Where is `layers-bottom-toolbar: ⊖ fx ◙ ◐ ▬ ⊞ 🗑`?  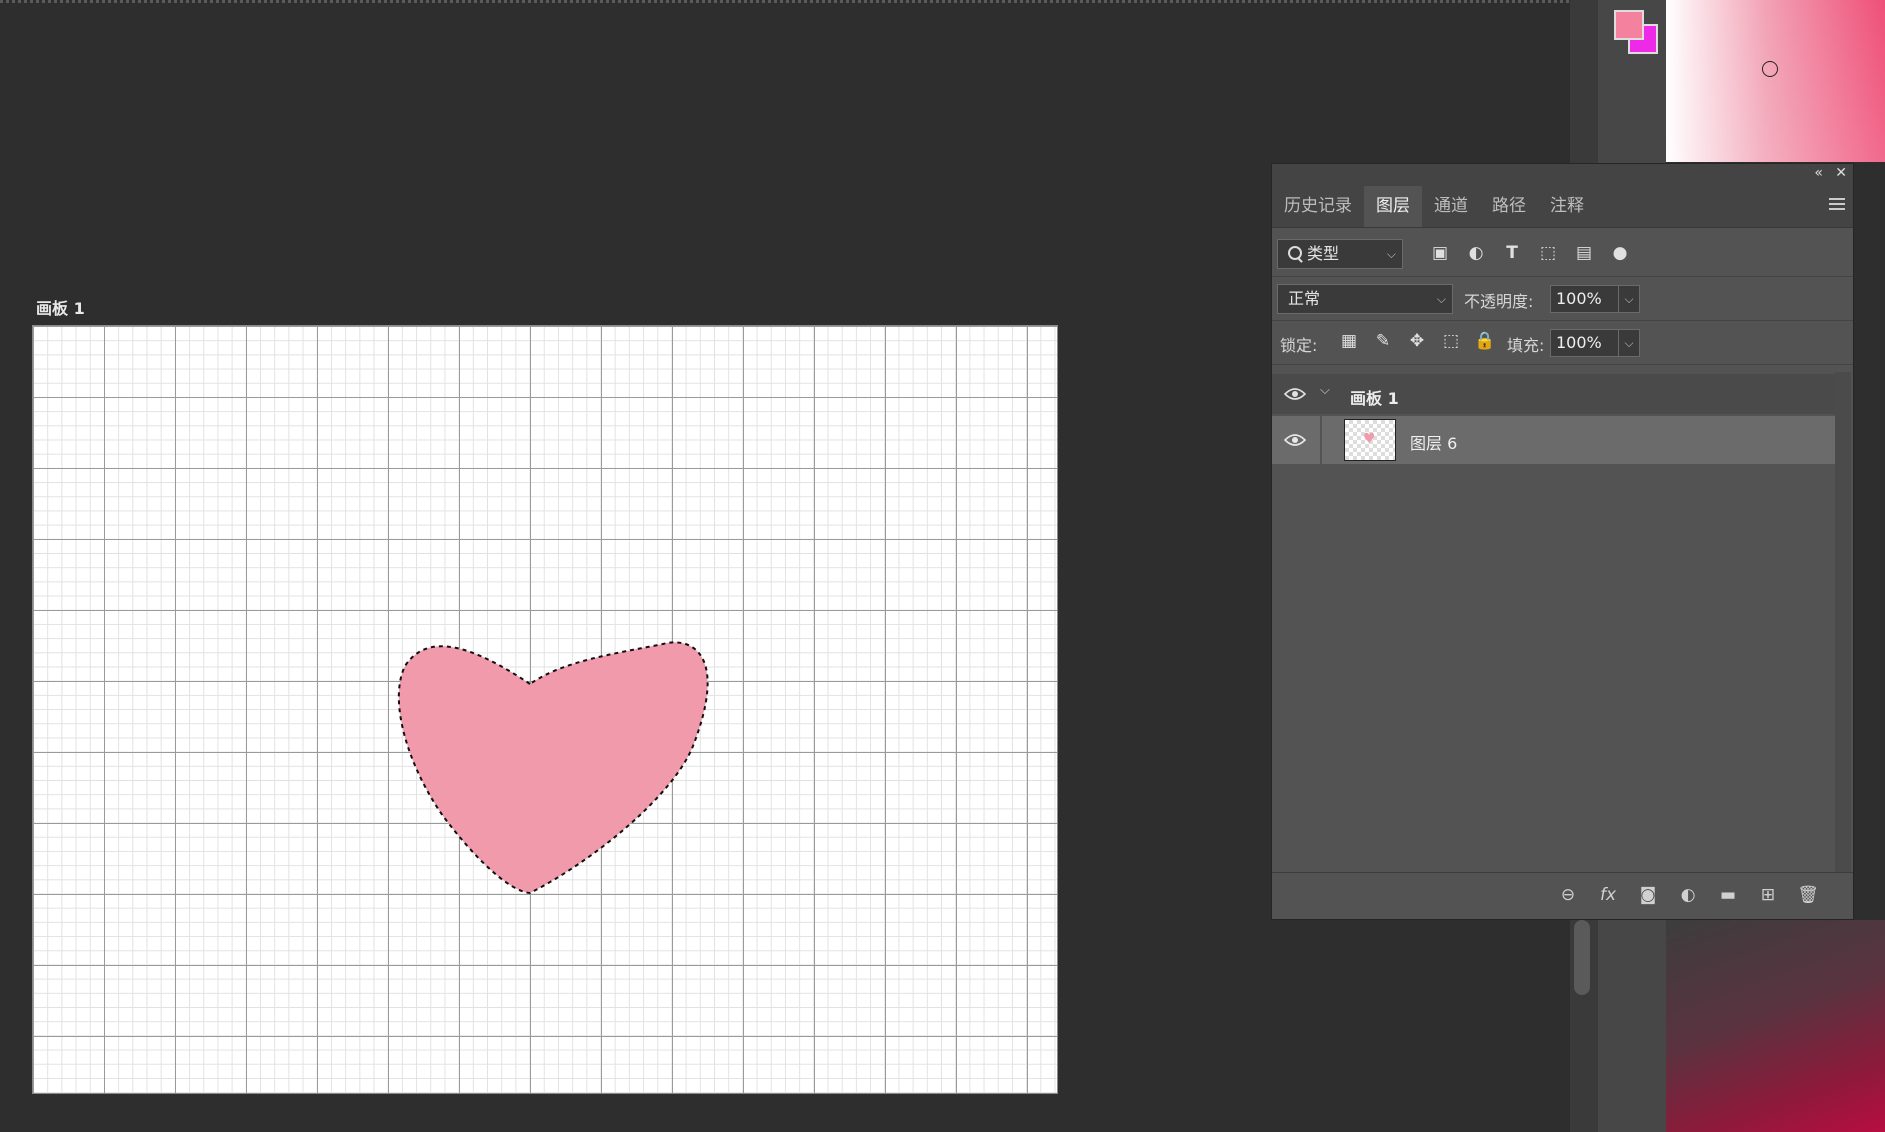 layers-bottom-toolbar: ⊖ fx ◙ ◐ ▬ ⊞ 🗑 is located at coordinates (1562, 895).